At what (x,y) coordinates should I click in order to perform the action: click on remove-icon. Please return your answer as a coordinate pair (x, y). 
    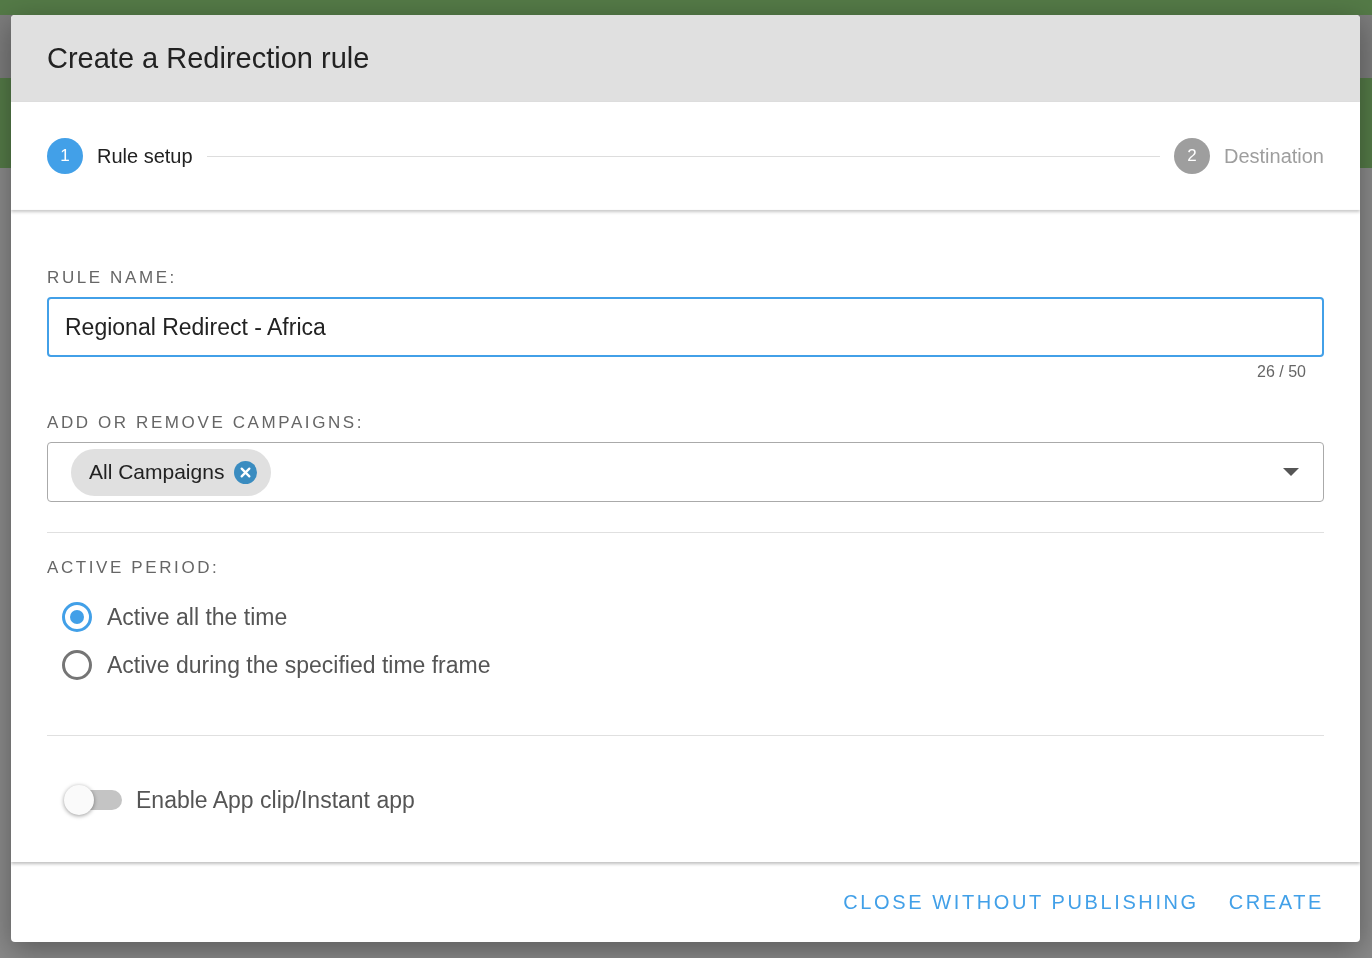
    Looking at the image, I should click on (246, 472).